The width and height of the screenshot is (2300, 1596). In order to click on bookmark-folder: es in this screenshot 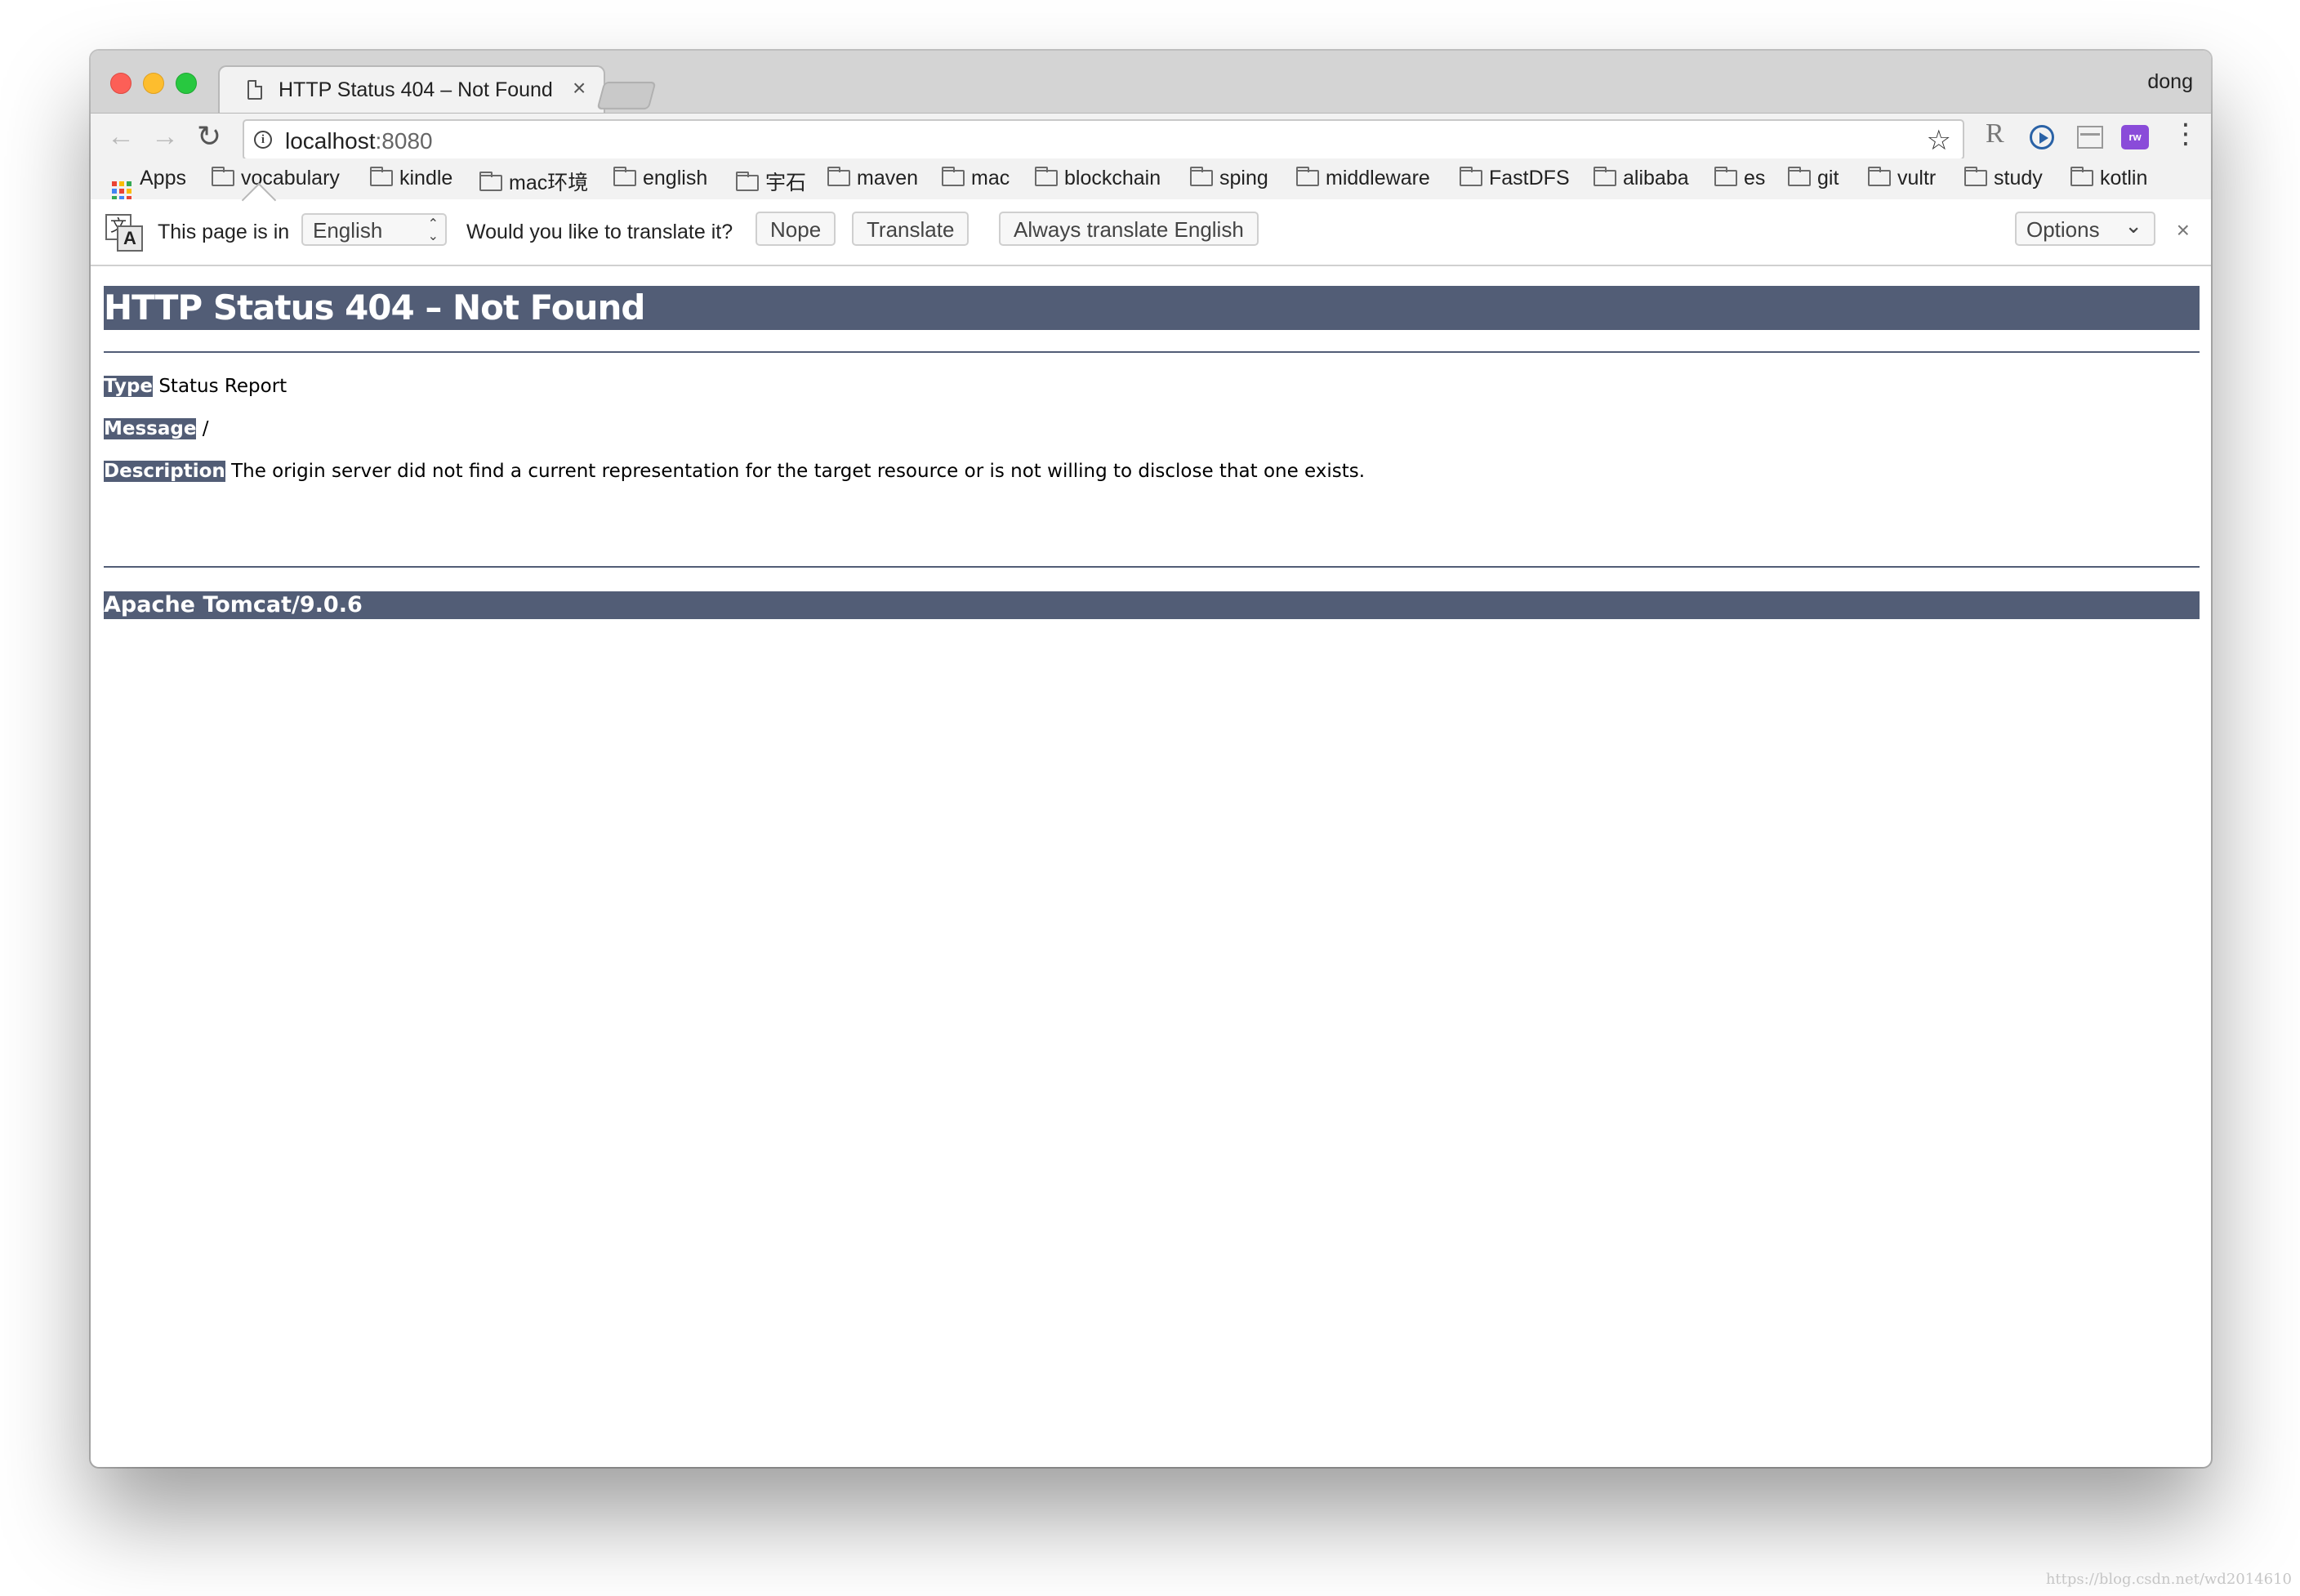, I will do `click(1739, 178)`.